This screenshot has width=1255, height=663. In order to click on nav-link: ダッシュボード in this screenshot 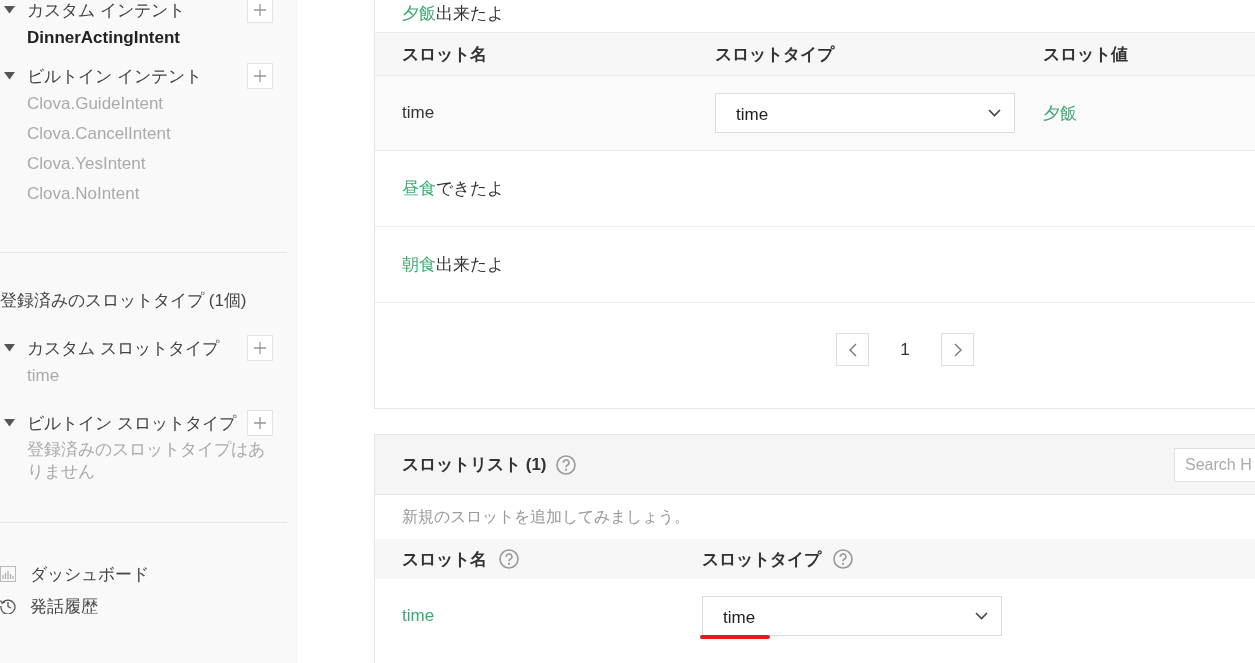, I will do `click(74, 574)`.